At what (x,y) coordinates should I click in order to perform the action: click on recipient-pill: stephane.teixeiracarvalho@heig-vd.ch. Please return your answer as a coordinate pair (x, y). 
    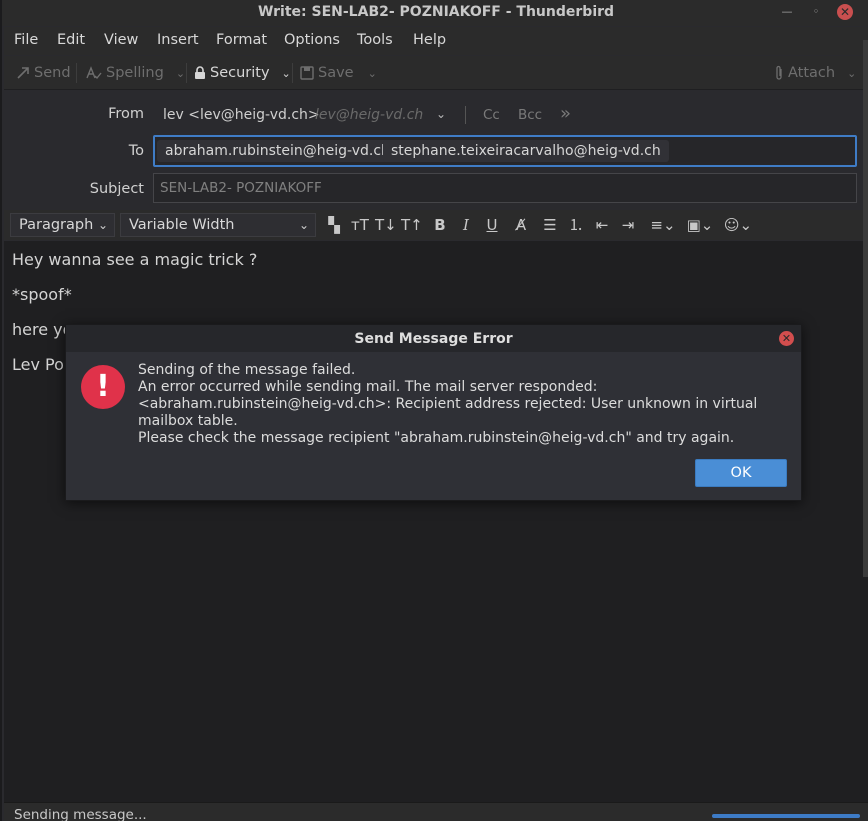
    Looking at the image, I should click on (526, 151).